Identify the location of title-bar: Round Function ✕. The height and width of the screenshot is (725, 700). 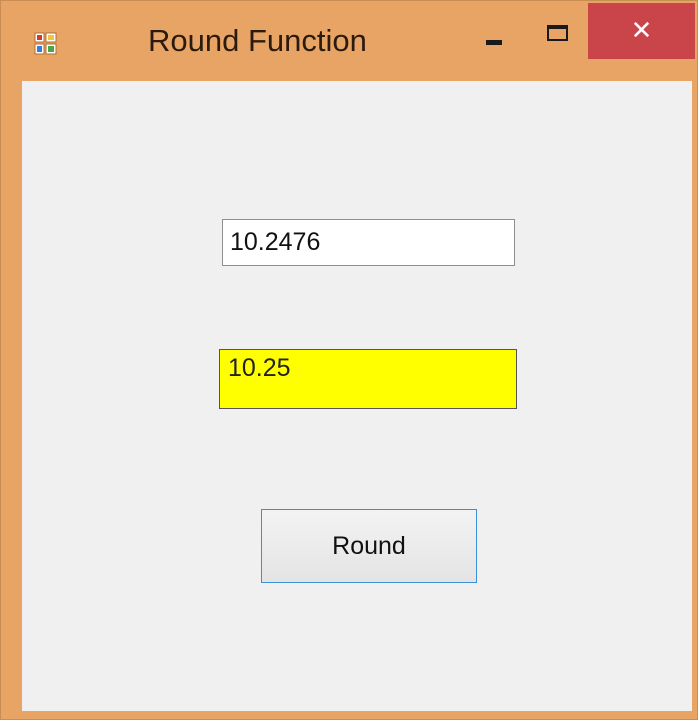
(349, 41).